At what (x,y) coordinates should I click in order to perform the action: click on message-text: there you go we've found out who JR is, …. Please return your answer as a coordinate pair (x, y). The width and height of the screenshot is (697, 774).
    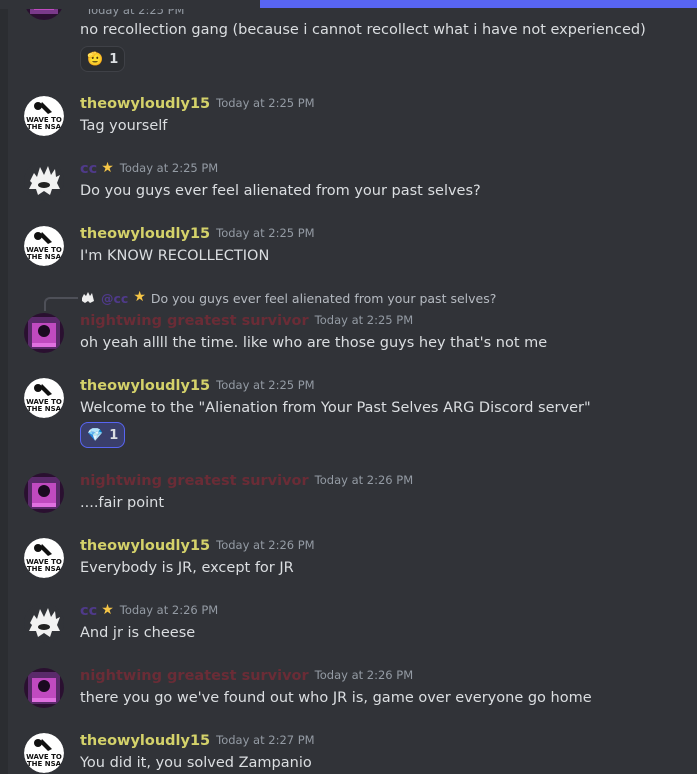
    Looking at the image, I should click on (336, 698).